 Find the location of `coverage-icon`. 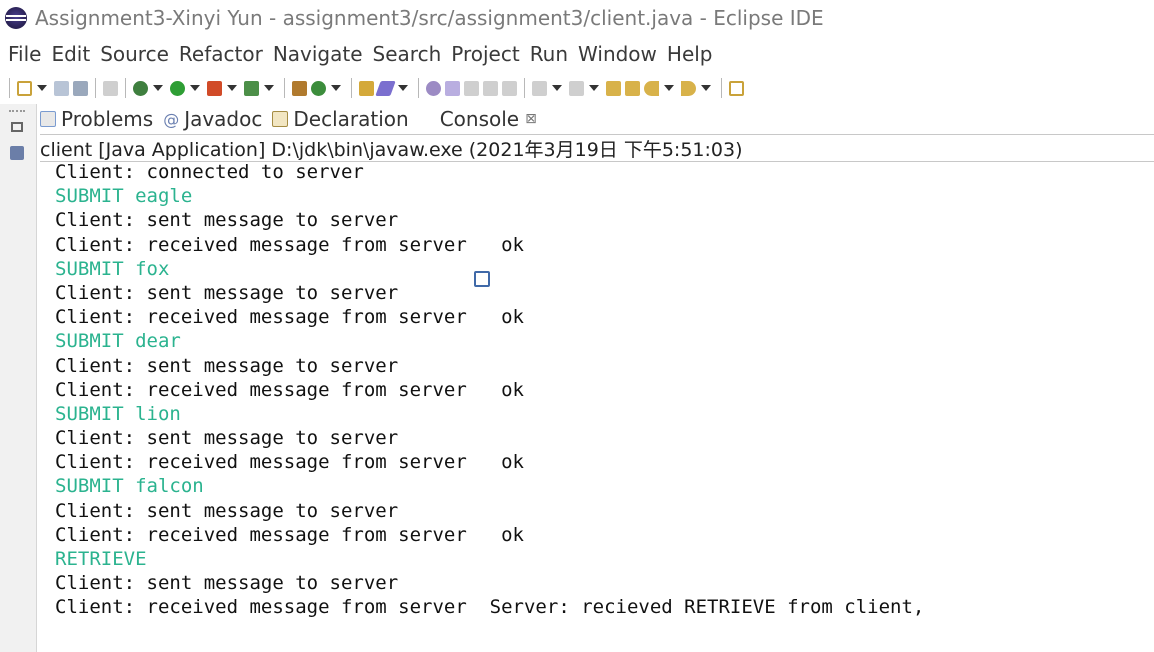

coverage-icon is located at coordinates (214, 88).